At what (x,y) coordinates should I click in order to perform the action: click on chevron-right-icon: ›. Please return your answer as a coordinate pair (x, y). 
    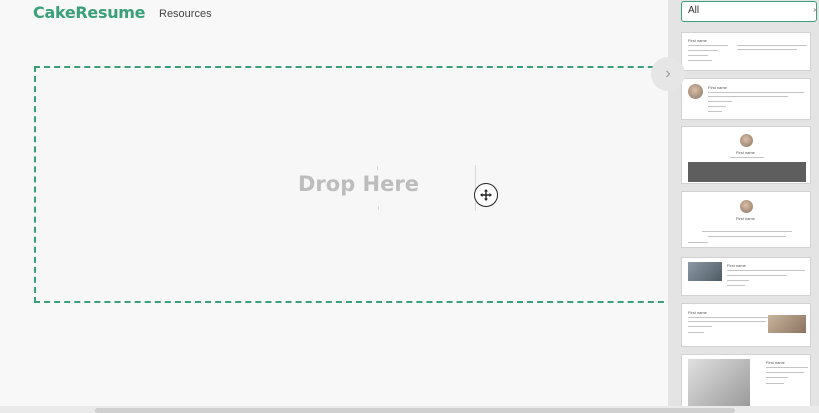
    Looking at the image, I should click on (668, 73).